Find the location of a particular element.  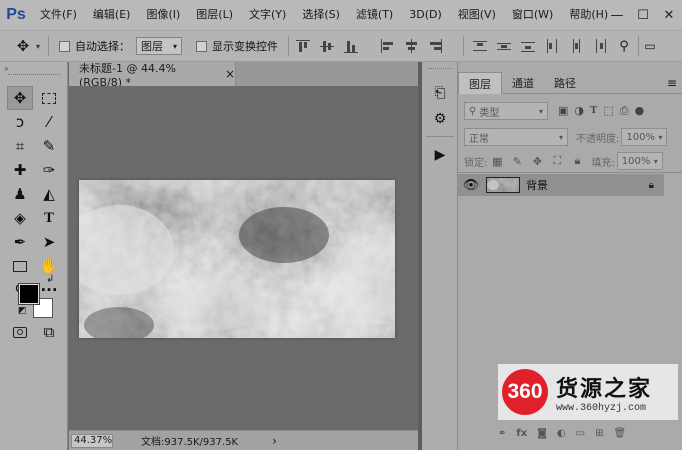

quick-mask-icon is located at coordinates (20, 332).